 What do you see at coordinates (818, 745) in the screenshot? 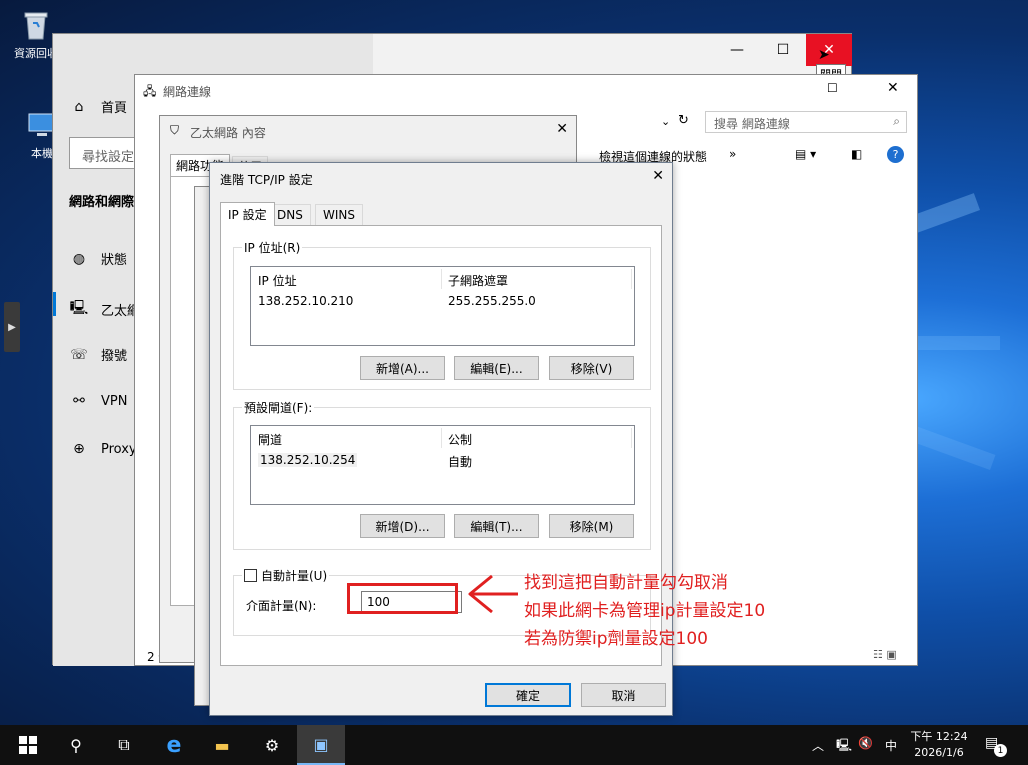
I see `show-hidden-icons-button: ︿` at bounding box center [818, 745].